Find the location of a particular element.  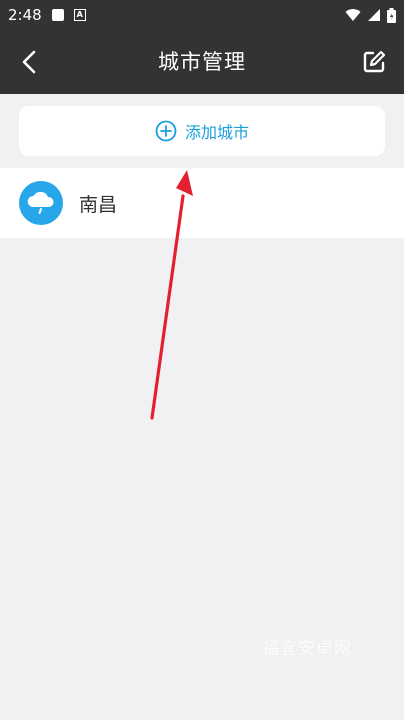

wifi-icon is located at coordinates (353, 15).